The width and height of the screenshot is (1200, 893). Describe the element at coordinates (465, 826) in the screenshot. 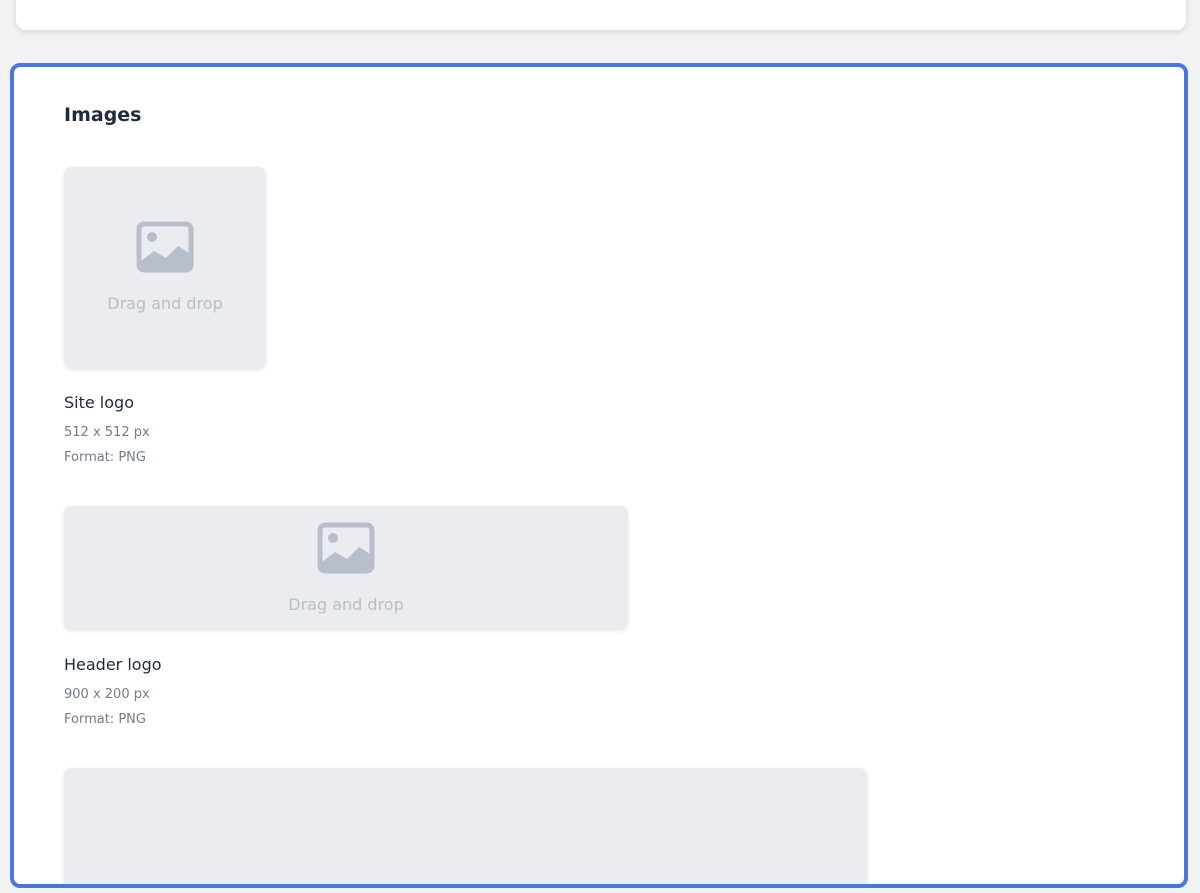

I see `image-dropzone` at that location.